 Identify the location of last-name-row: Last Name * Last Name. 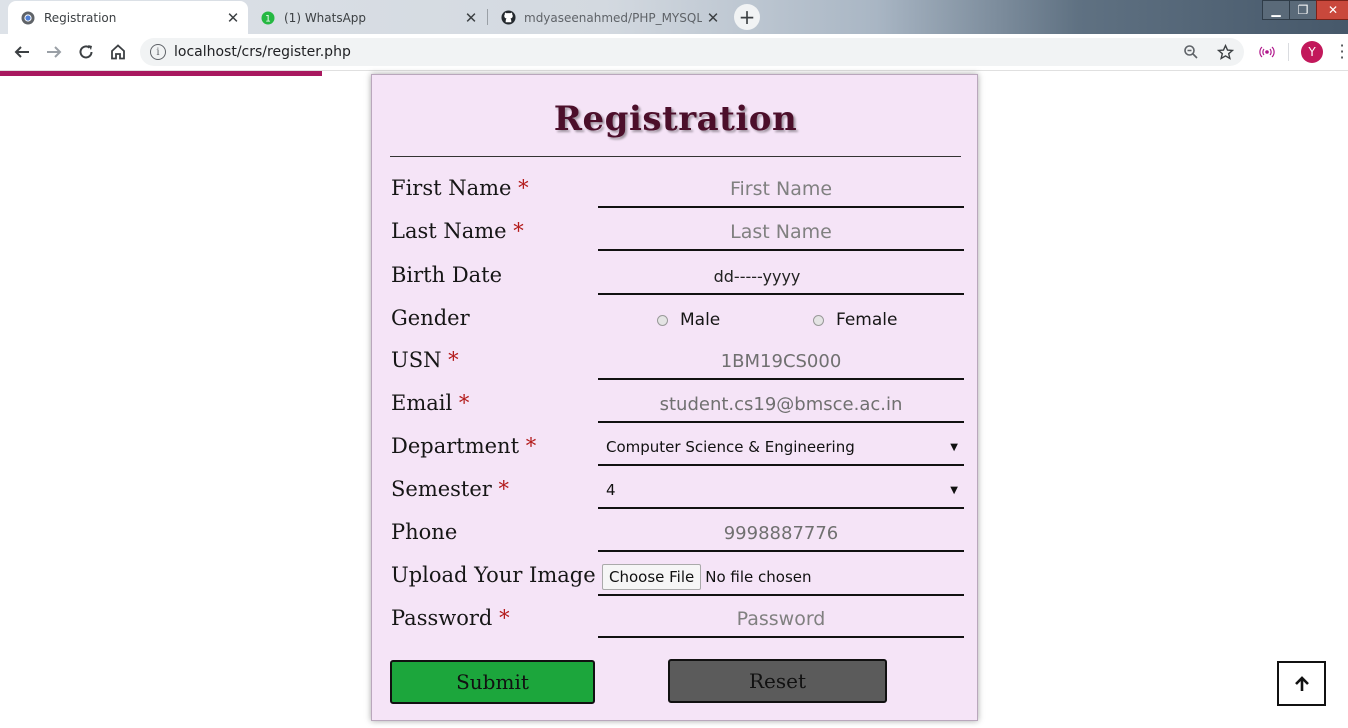
(675, 235).